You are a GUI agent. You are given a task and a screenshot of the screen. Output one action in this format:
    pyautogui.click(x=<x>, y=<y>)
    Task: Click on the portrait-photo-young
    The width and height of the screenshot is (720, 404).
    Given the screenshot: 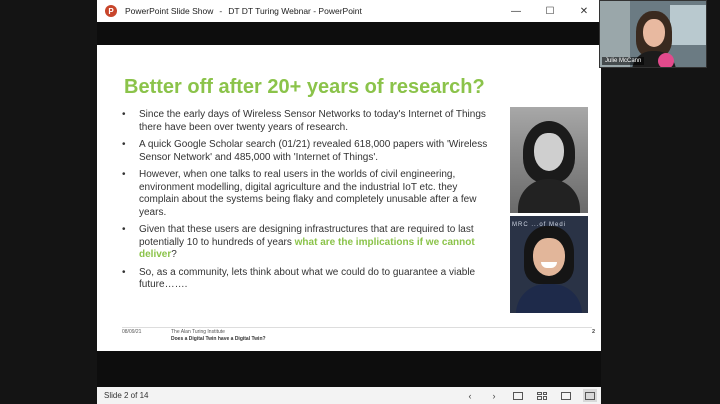 What is the action you would take?
    pyautogui.click(x=549, y=160)
    